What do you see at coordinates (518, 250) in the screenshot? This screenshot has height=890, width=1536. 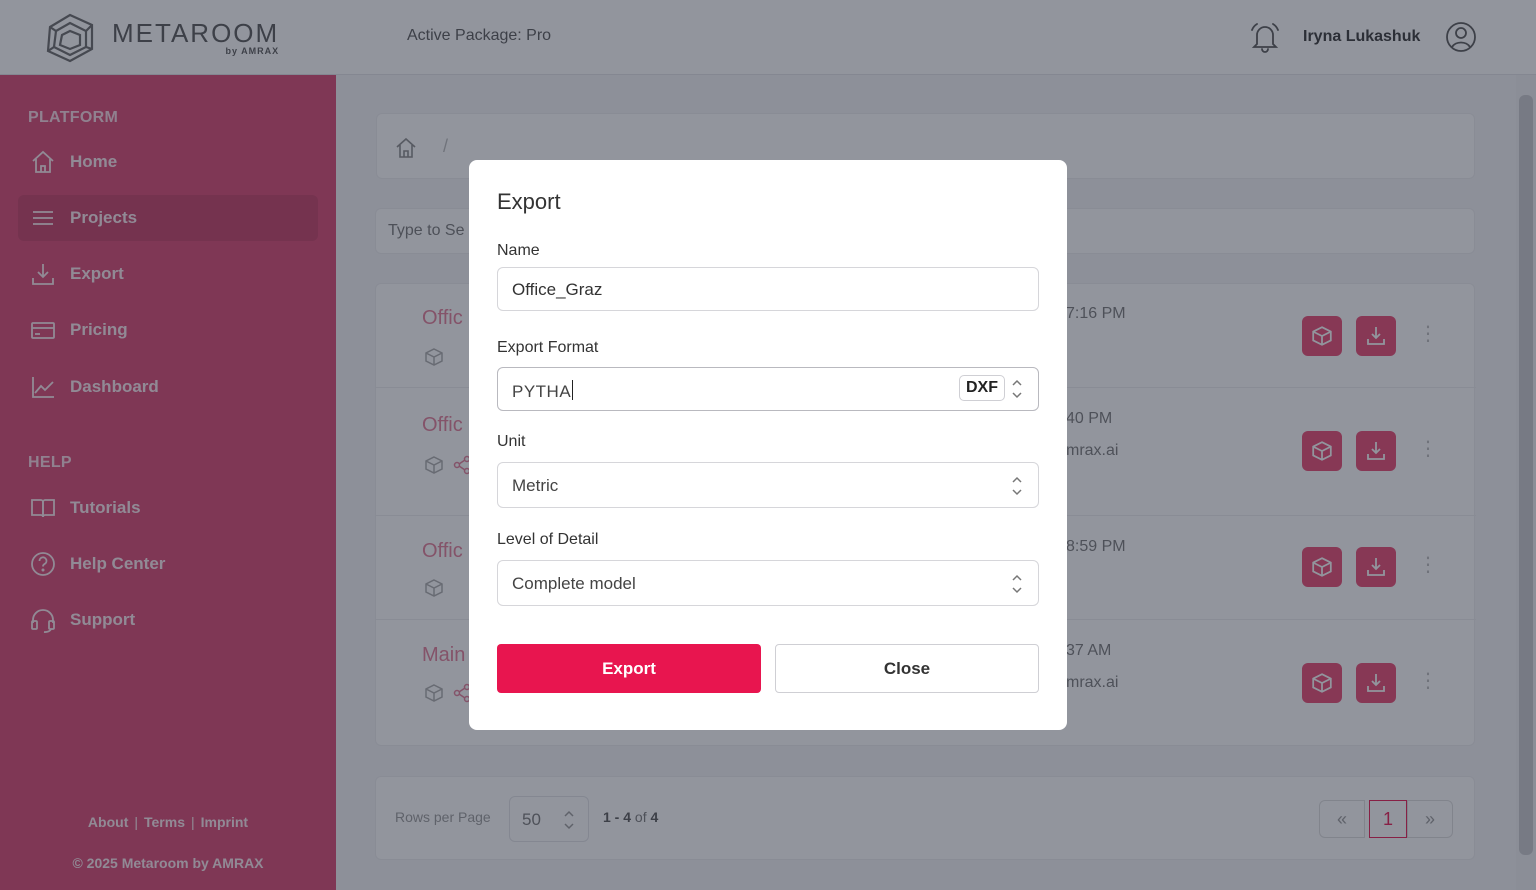 I see `name-label: Name` at bounding box center [518, 250].